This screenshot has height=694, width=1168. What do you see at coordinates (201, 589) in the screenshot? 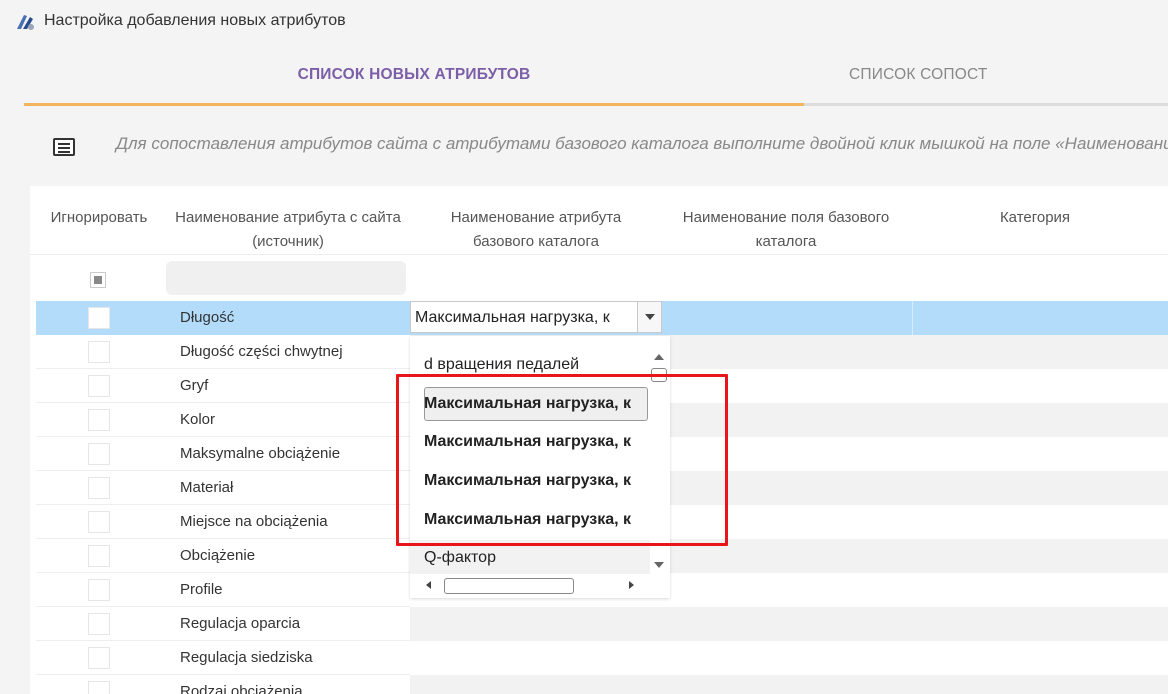
I see `attribute-name: Profile` at bounding box center [201, 589].